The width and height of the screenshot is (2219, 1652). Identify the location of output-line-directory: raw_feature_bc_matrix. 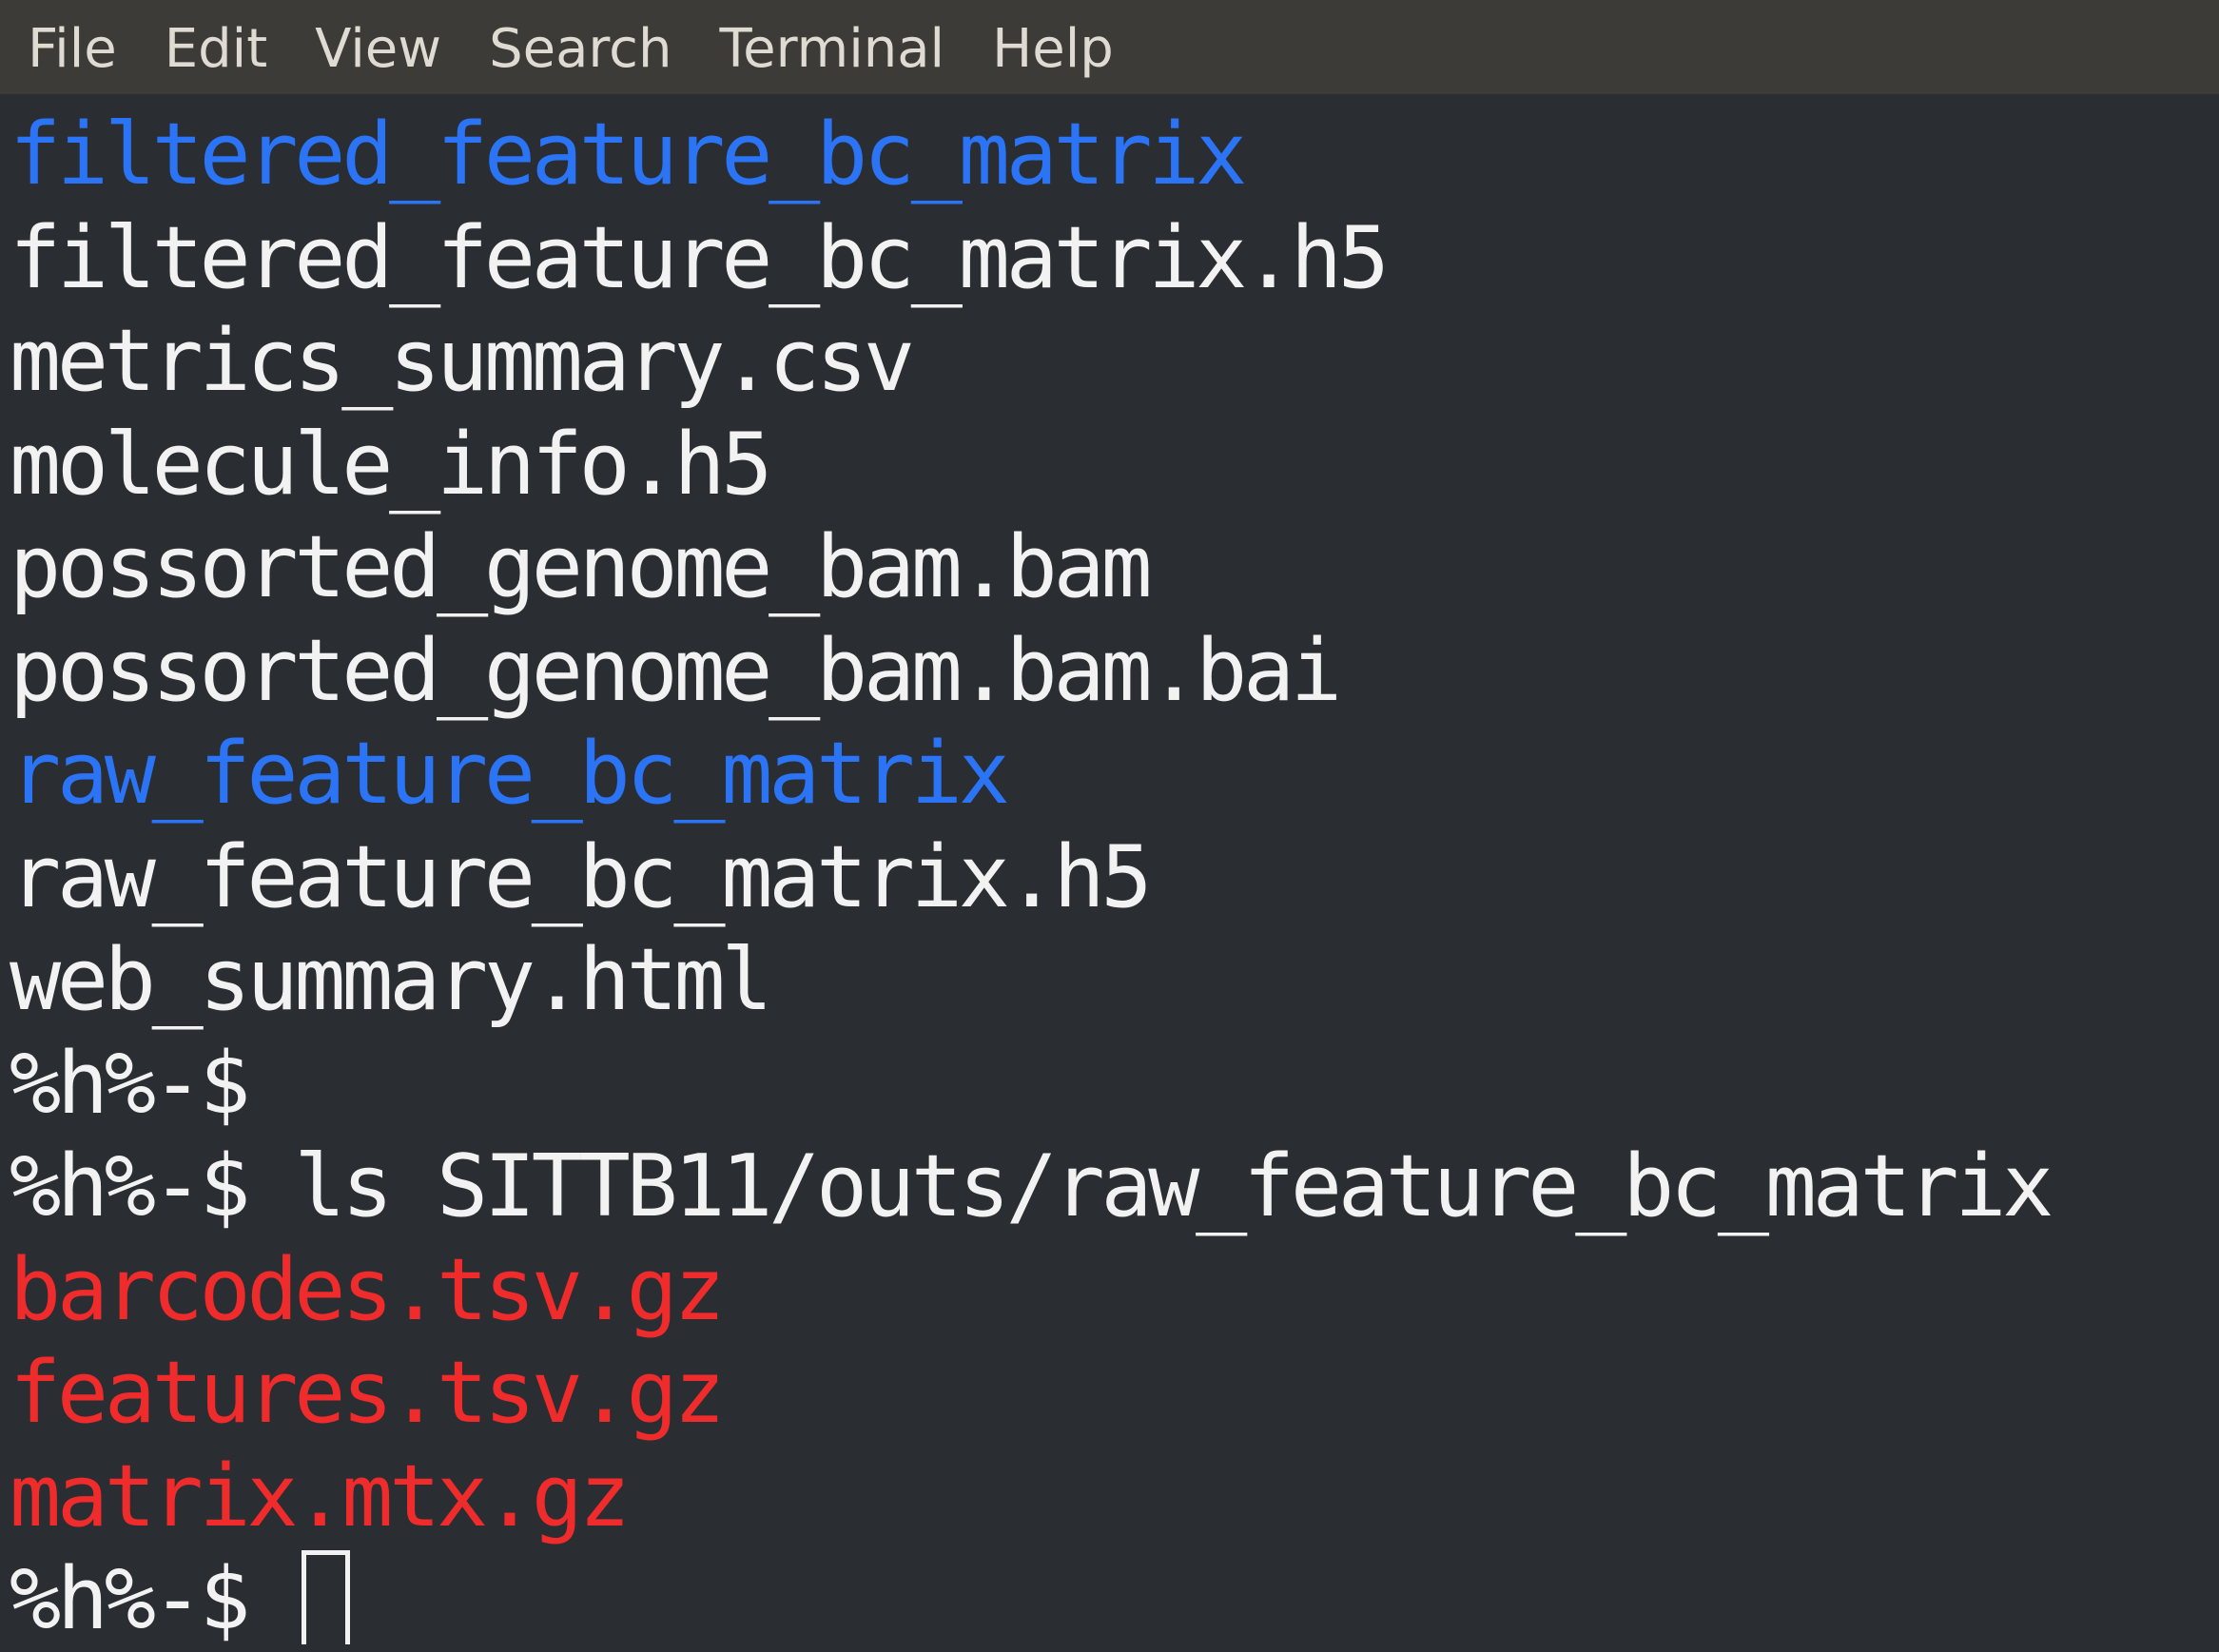
(510, 774).